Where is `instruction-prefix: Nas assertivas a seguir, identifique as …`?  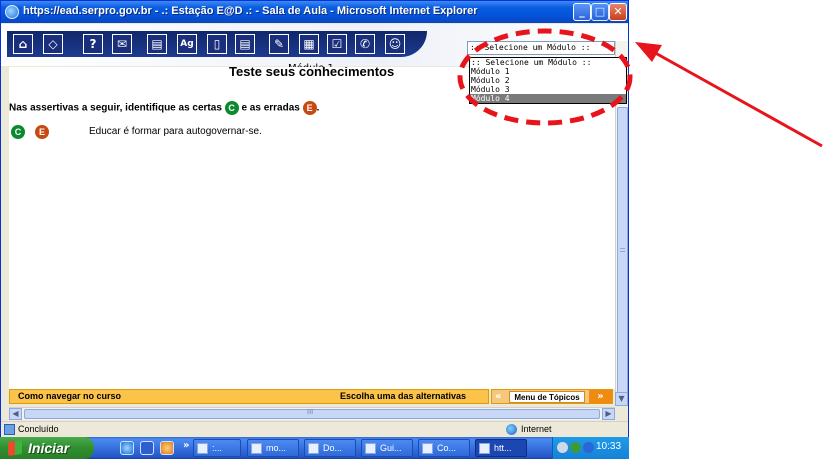 instruction-prefix: Nas assertivas a seguir, identifique as … is located at coordinates (115, 108).